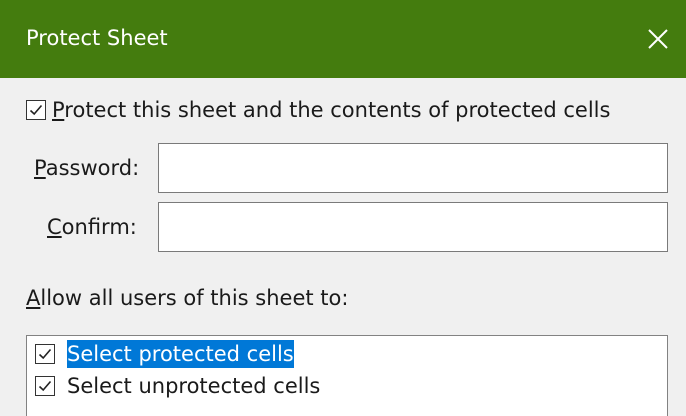  What do you see at coordinates (413, 168) in the screenshot?
I see `password-input` at bounding box center [413, 168].